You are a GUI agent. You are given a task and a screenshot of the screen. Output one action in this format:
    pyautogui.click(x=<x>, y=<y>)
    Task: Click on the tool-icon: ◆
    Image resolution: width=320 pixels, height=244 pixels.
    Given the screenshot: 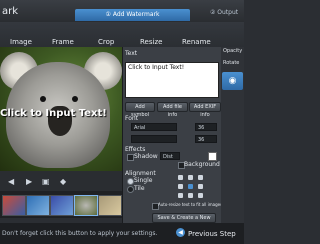 What is the action you would take?
    pyautogui.click(x=63, y=181)
    